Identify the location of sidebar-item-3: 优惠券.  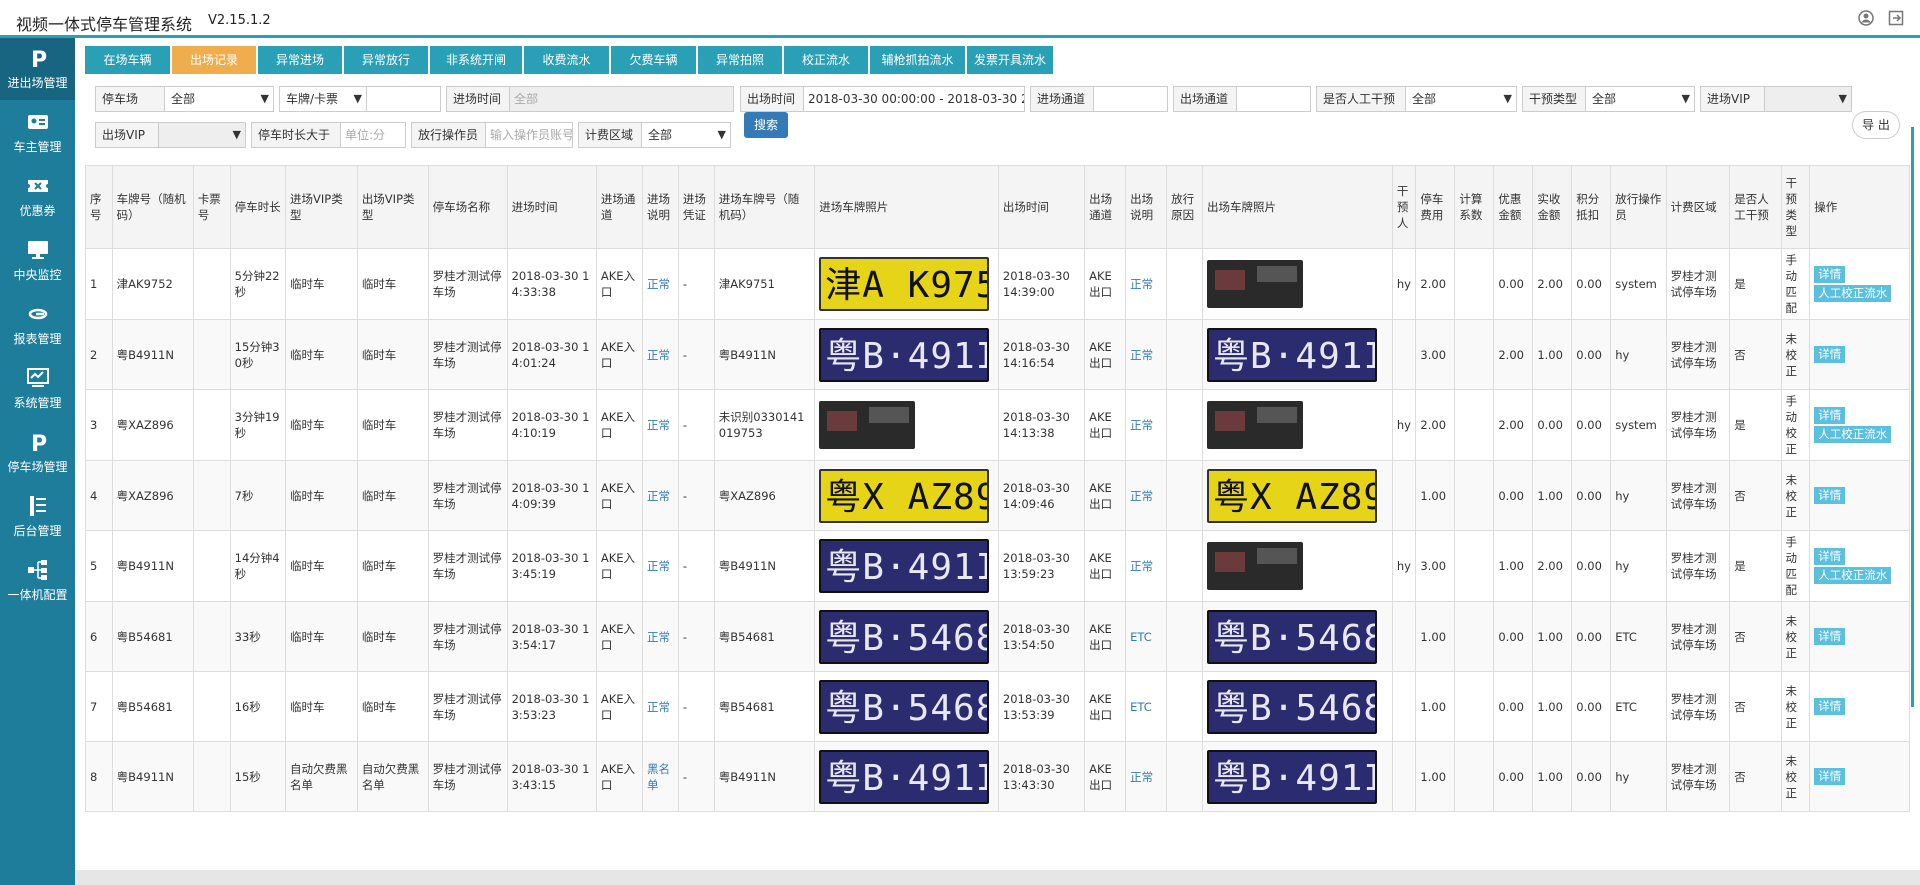
(37, 197).